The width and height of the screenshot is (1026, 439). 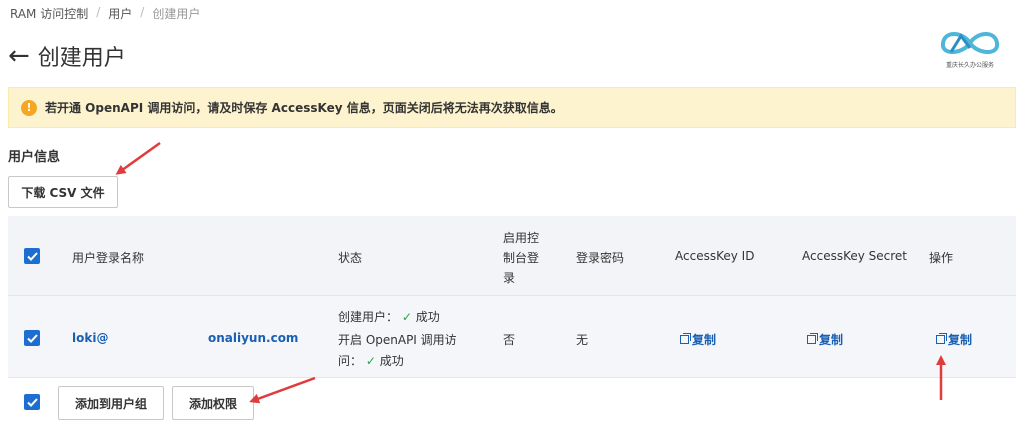 What do you see at coordinates (970, 43) in the screenshot?
I see `infinity-logo-icon` at bounding box center [970, 43].